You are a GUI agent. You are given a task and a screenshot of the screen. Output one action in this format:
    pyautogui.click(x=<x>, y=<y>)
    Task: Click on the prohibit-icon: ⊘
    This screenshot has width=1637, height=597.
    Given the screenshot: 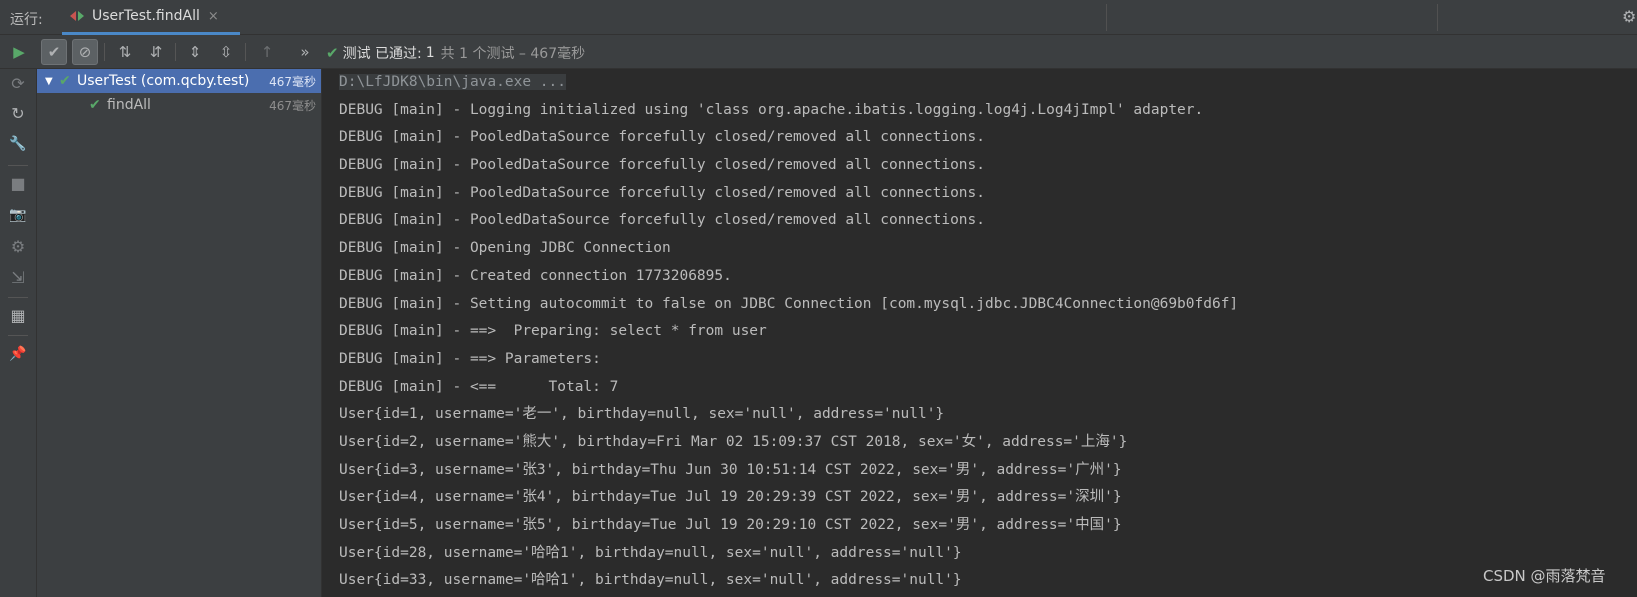 What is the action you would take?
    pyautogui.click(x=85, y=52)
    